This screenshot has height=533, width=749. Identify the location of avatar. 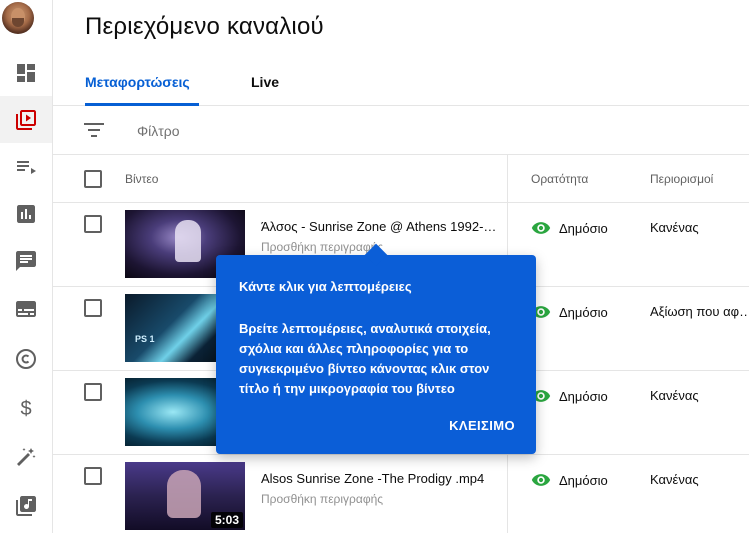
(18, 18).